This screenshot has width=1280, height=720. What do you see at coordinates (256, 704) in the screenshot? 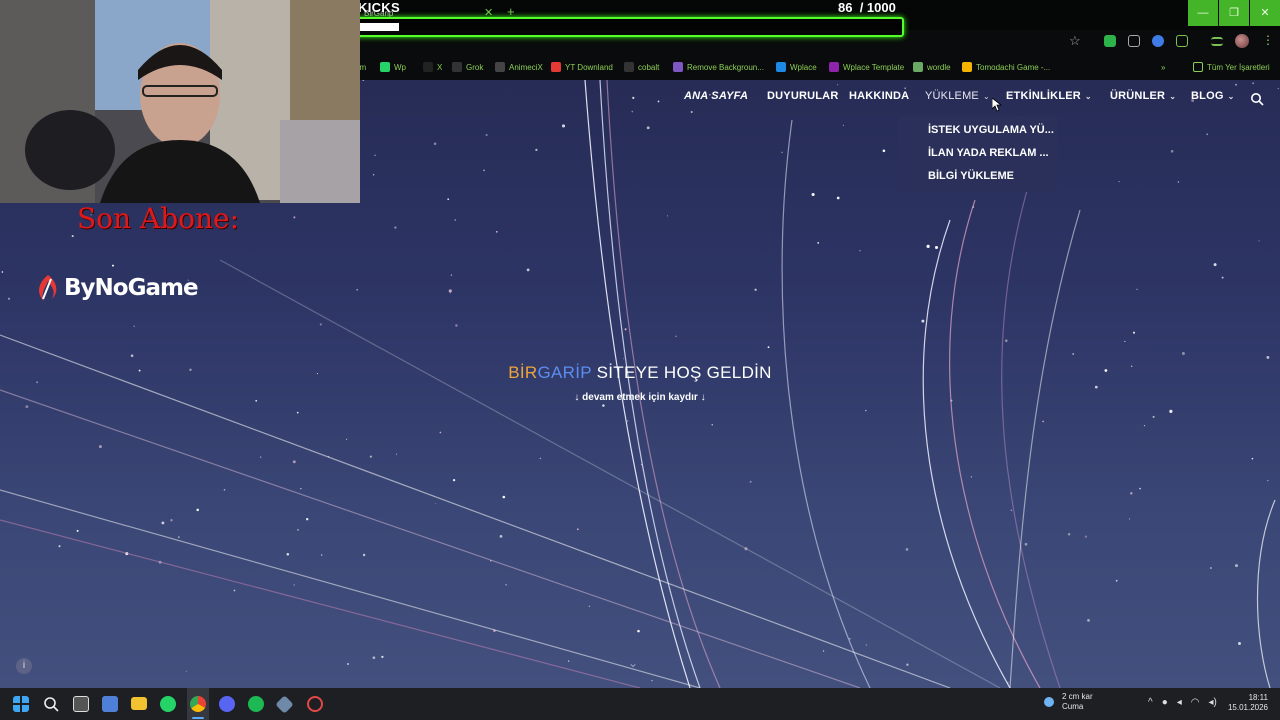
I see `spotify-taskbar-icon` at bounding box center [256, 704].